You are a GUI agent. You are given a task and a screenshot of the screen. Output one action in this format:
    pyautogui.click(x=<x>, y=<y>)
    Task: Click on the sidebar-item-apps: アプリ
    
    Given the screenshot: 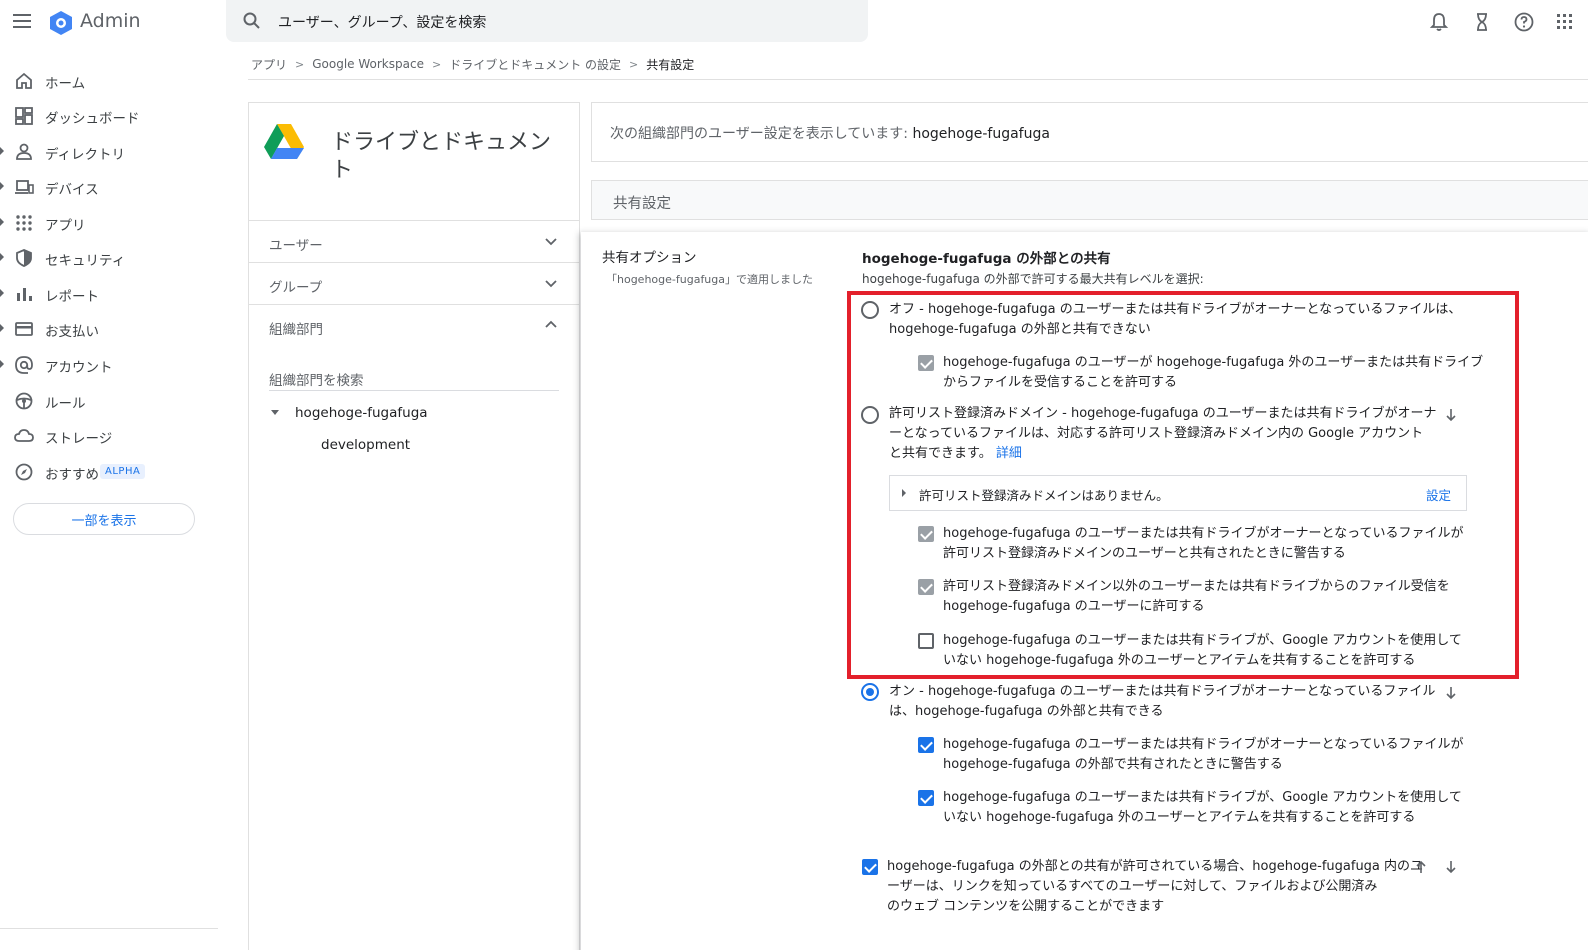 What is the action you would take?
    pyautogui.click(x=107, y=223)
    